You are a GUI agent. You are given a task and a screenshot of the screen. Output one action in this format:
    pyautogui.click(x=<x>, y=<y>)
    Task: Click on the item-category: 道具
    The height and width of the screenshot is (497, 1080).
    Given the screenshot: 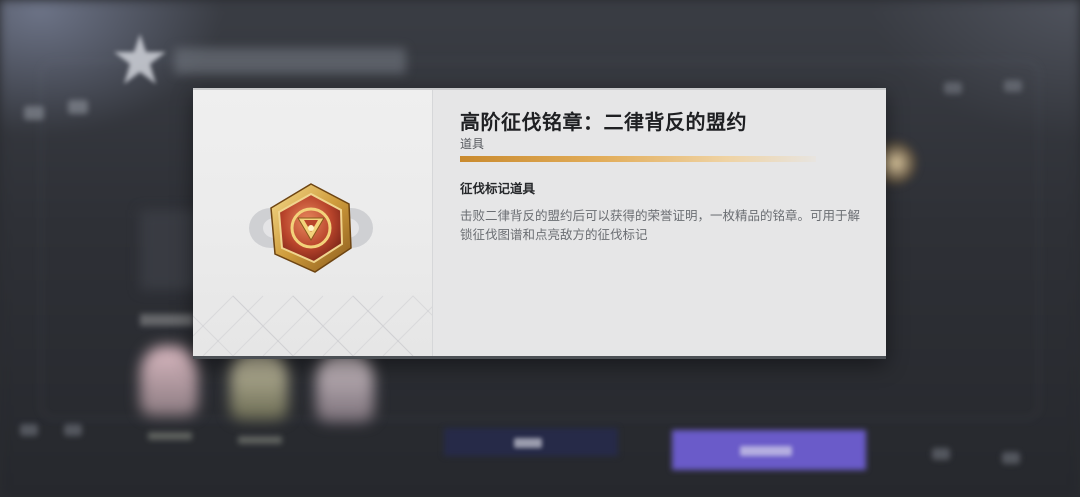 What is the action you would take?
    pyautogui.click(x=472, y=144)
    